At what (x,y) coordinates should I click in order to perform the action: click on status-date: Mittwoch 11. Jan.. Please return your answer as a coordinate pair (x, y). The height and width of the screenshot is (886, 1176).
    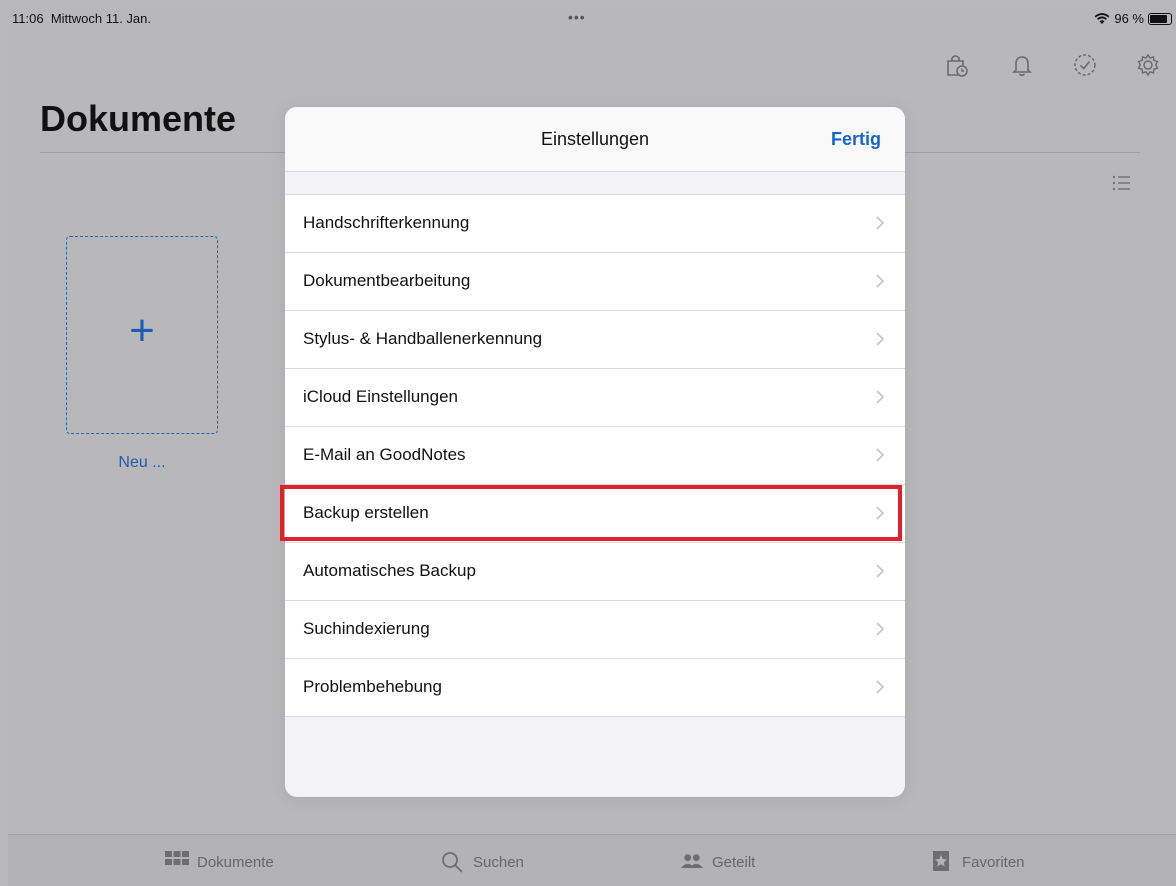
    Looking at the image, I should click on (101, 18).